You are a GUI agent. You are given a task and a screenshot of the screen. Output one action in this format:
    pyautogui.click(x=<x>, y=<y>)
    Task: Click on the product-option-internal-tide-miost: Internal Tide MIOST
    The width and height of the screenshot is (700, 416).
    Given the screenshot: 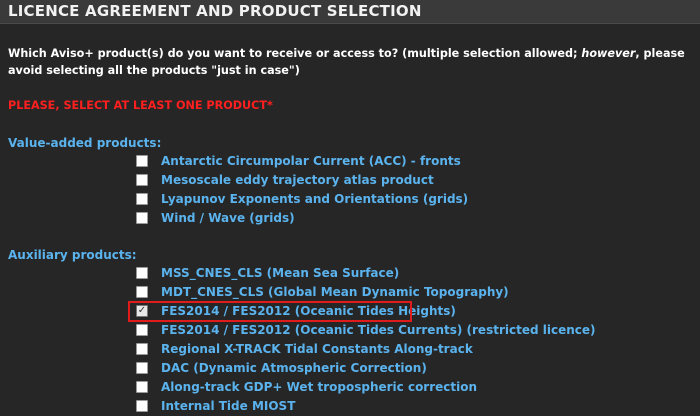 What is the action you would take?
    pyautogui.click(x=215, y=405)
    